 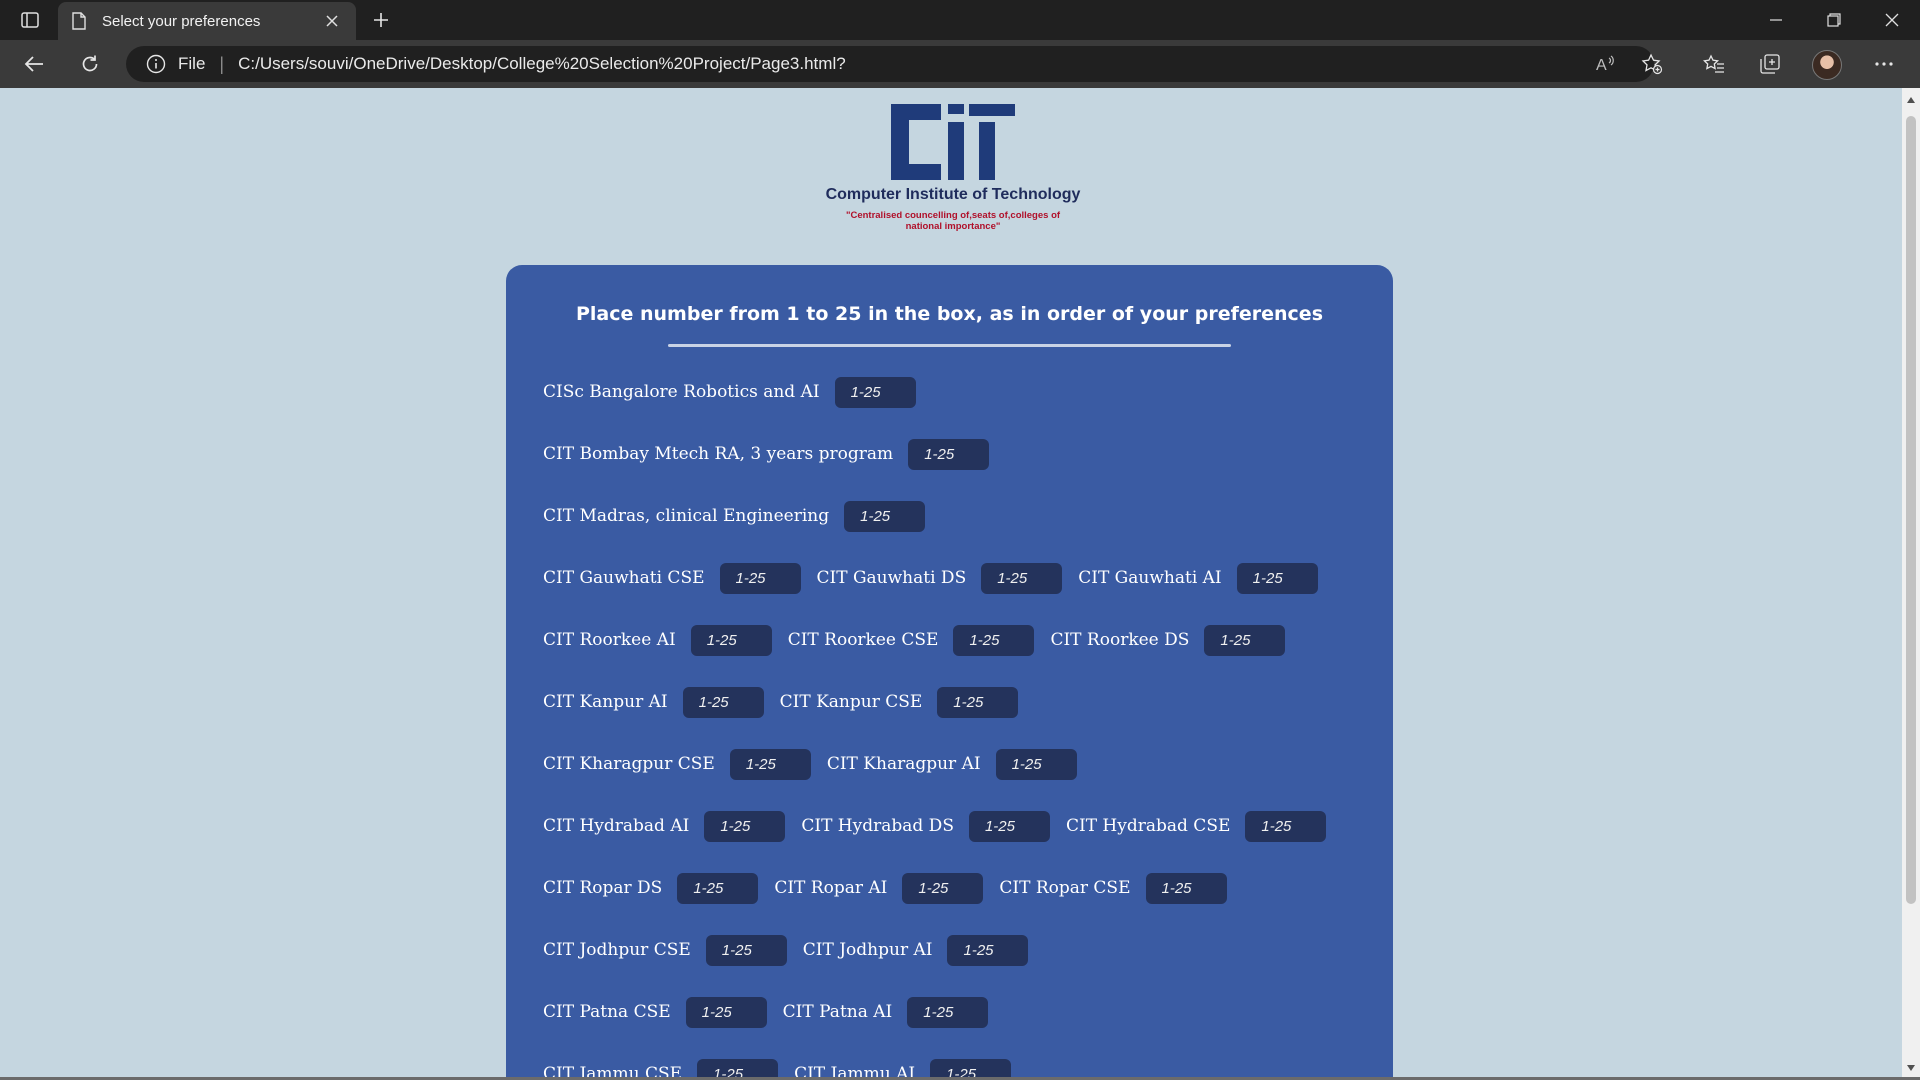 I want to click on college-label: CIT Gauwhati AI, so click(x=1150, y=578).